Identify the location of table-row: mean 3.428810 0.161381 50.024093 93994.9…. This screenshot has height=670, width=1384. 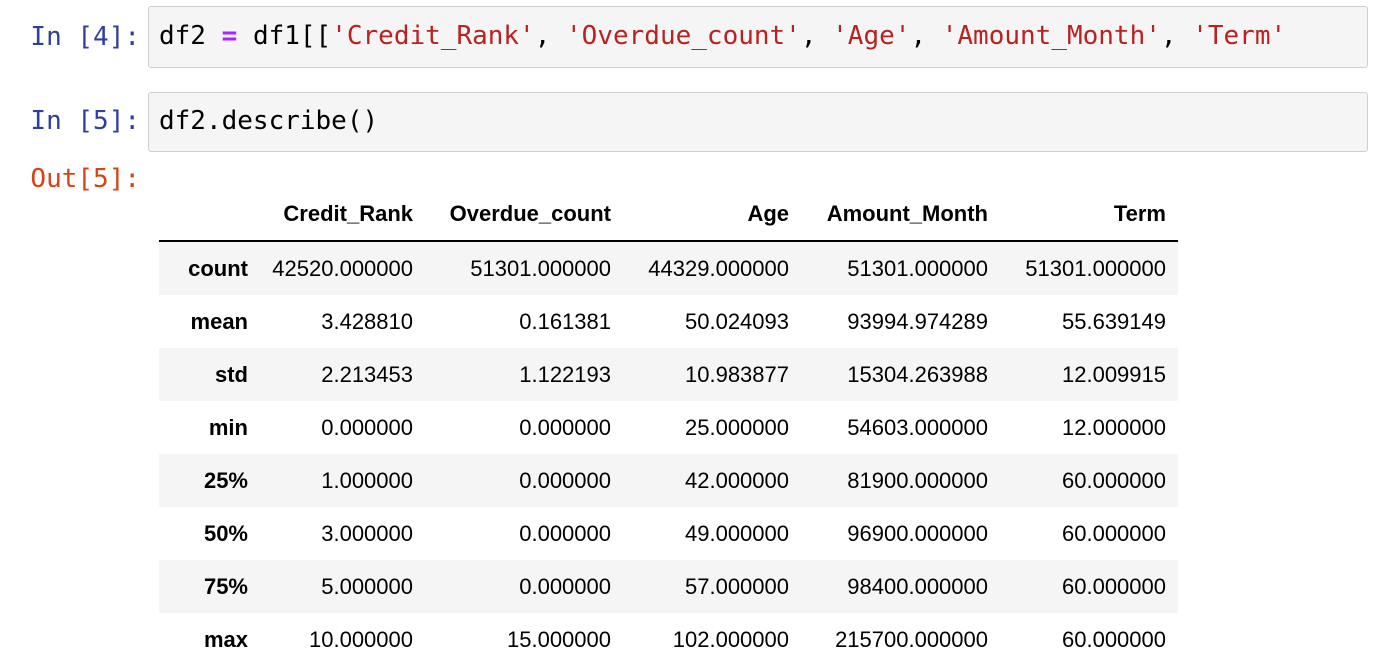
(668, 321).